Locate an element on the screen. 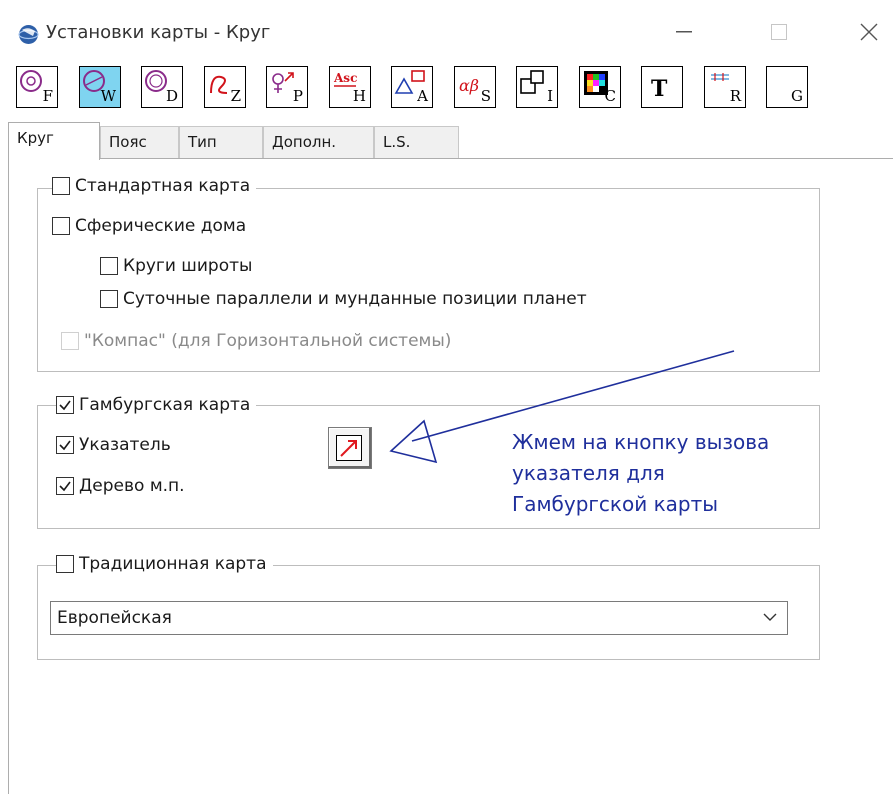  tab-extra: Дополн. is located at coordinates (318, 142).